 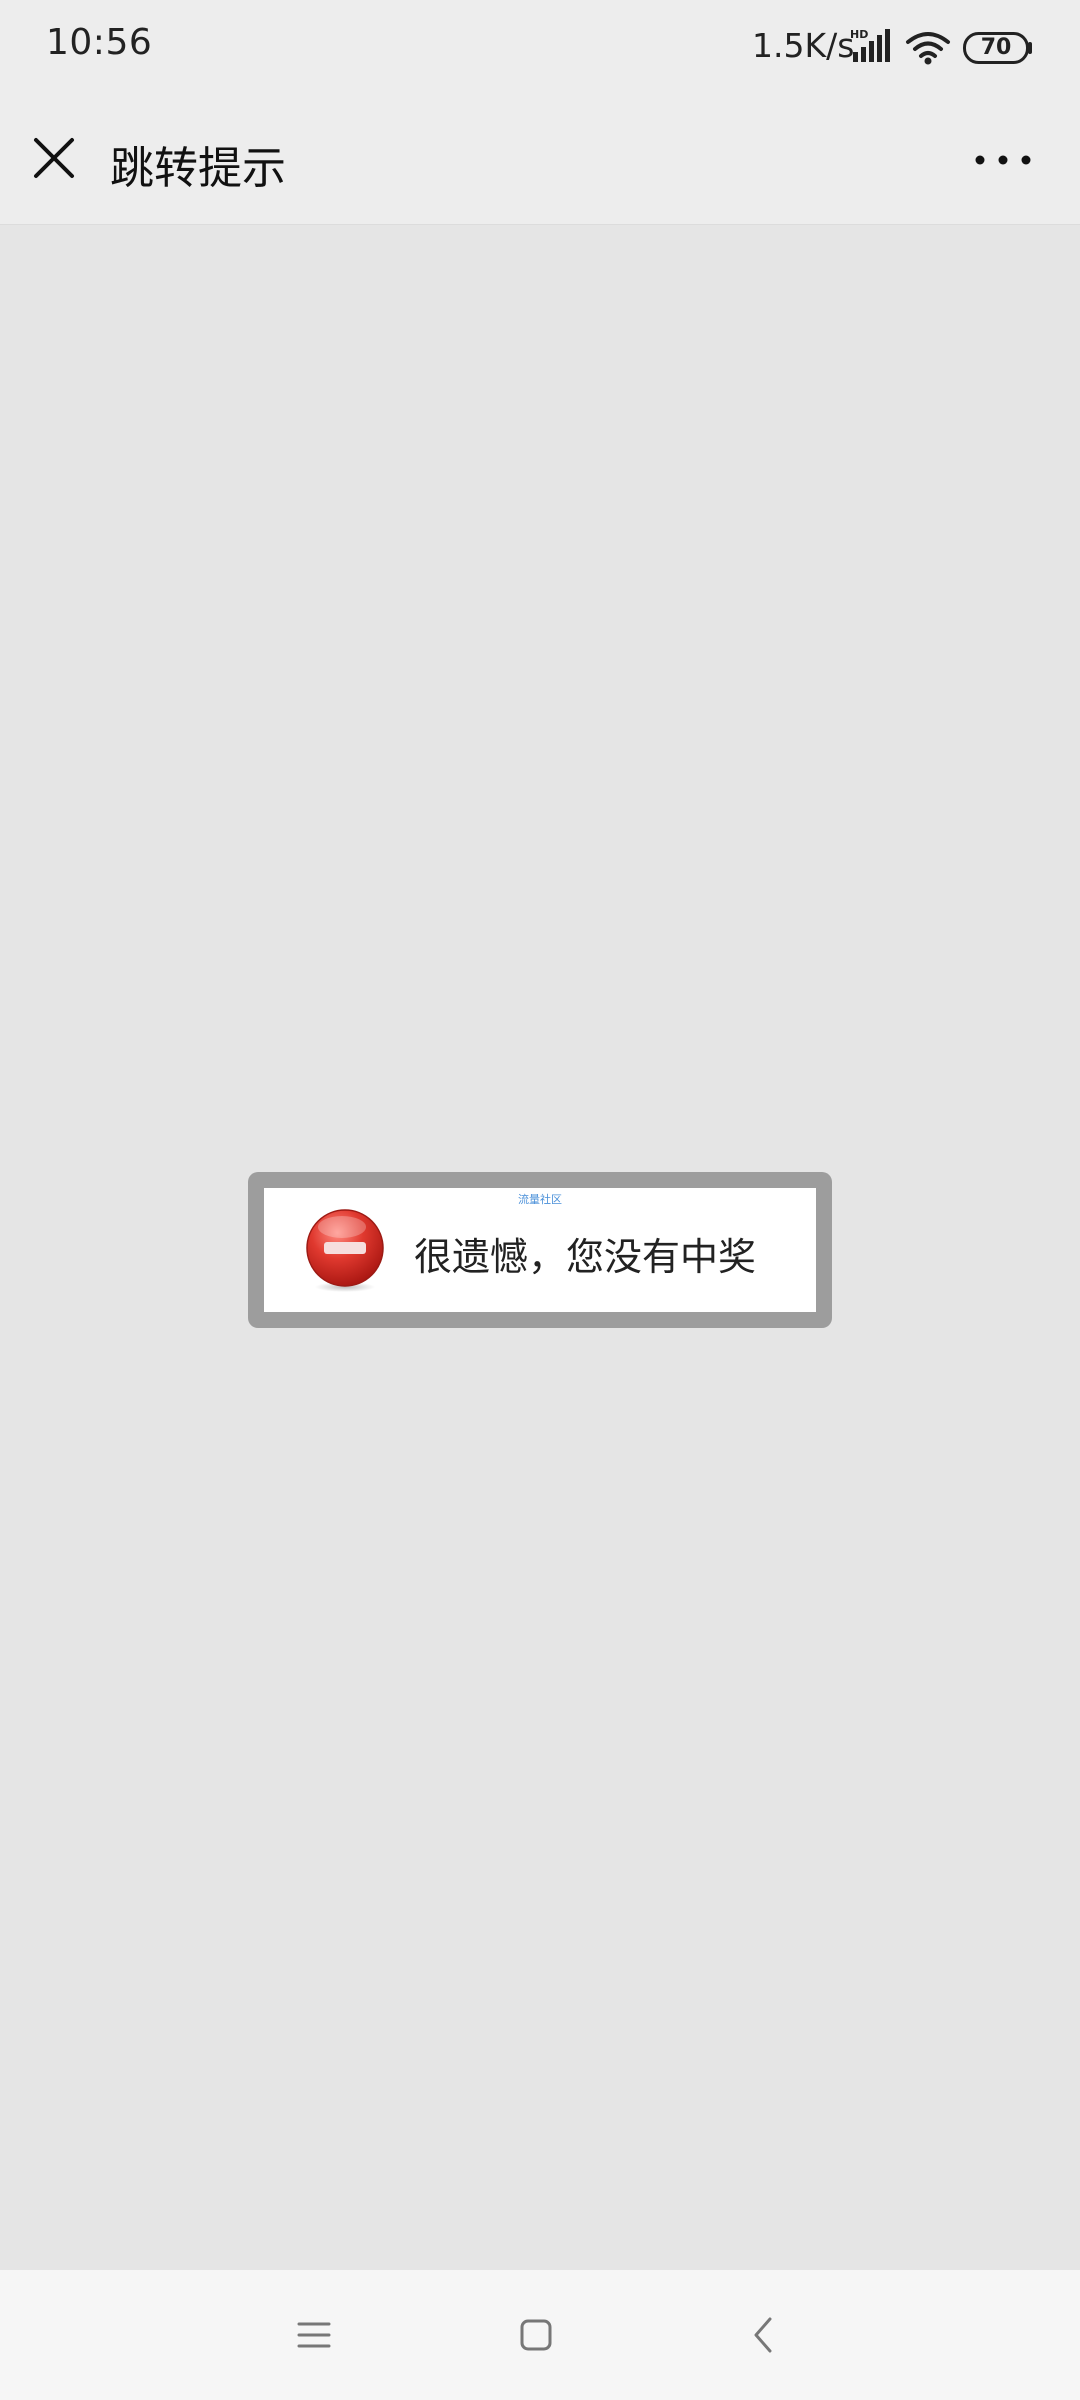 I want to click on close-icon, so click(x=54, y=158).